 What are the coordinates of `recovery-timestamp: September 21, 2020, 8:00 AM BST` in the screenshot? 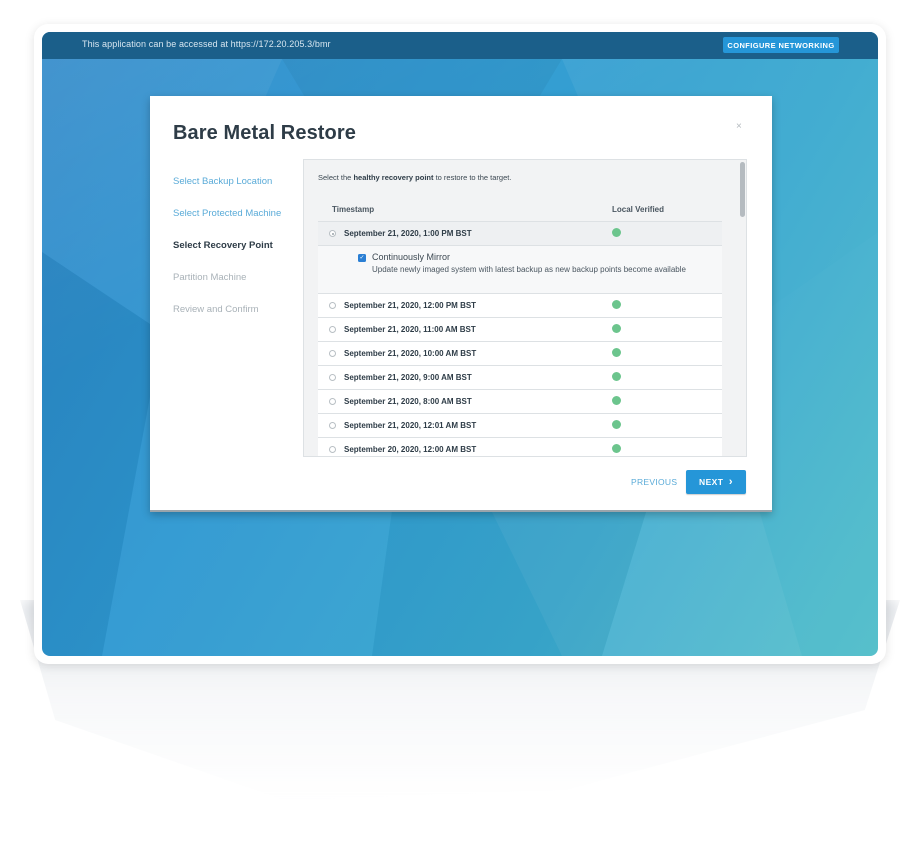 It's located at (408, 401).